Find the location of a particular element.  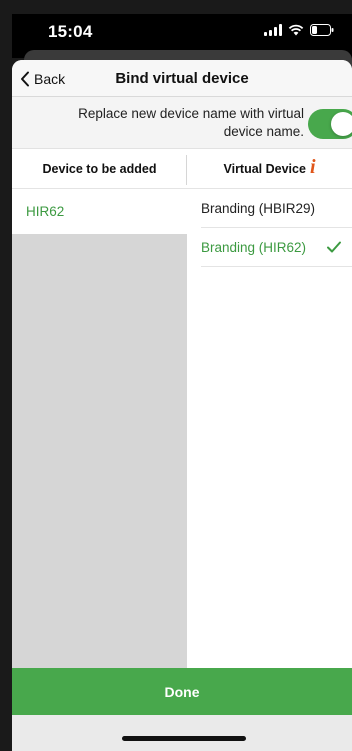

columns-header: Device to be added Virtual Device i is located at coordinates (182, 169).